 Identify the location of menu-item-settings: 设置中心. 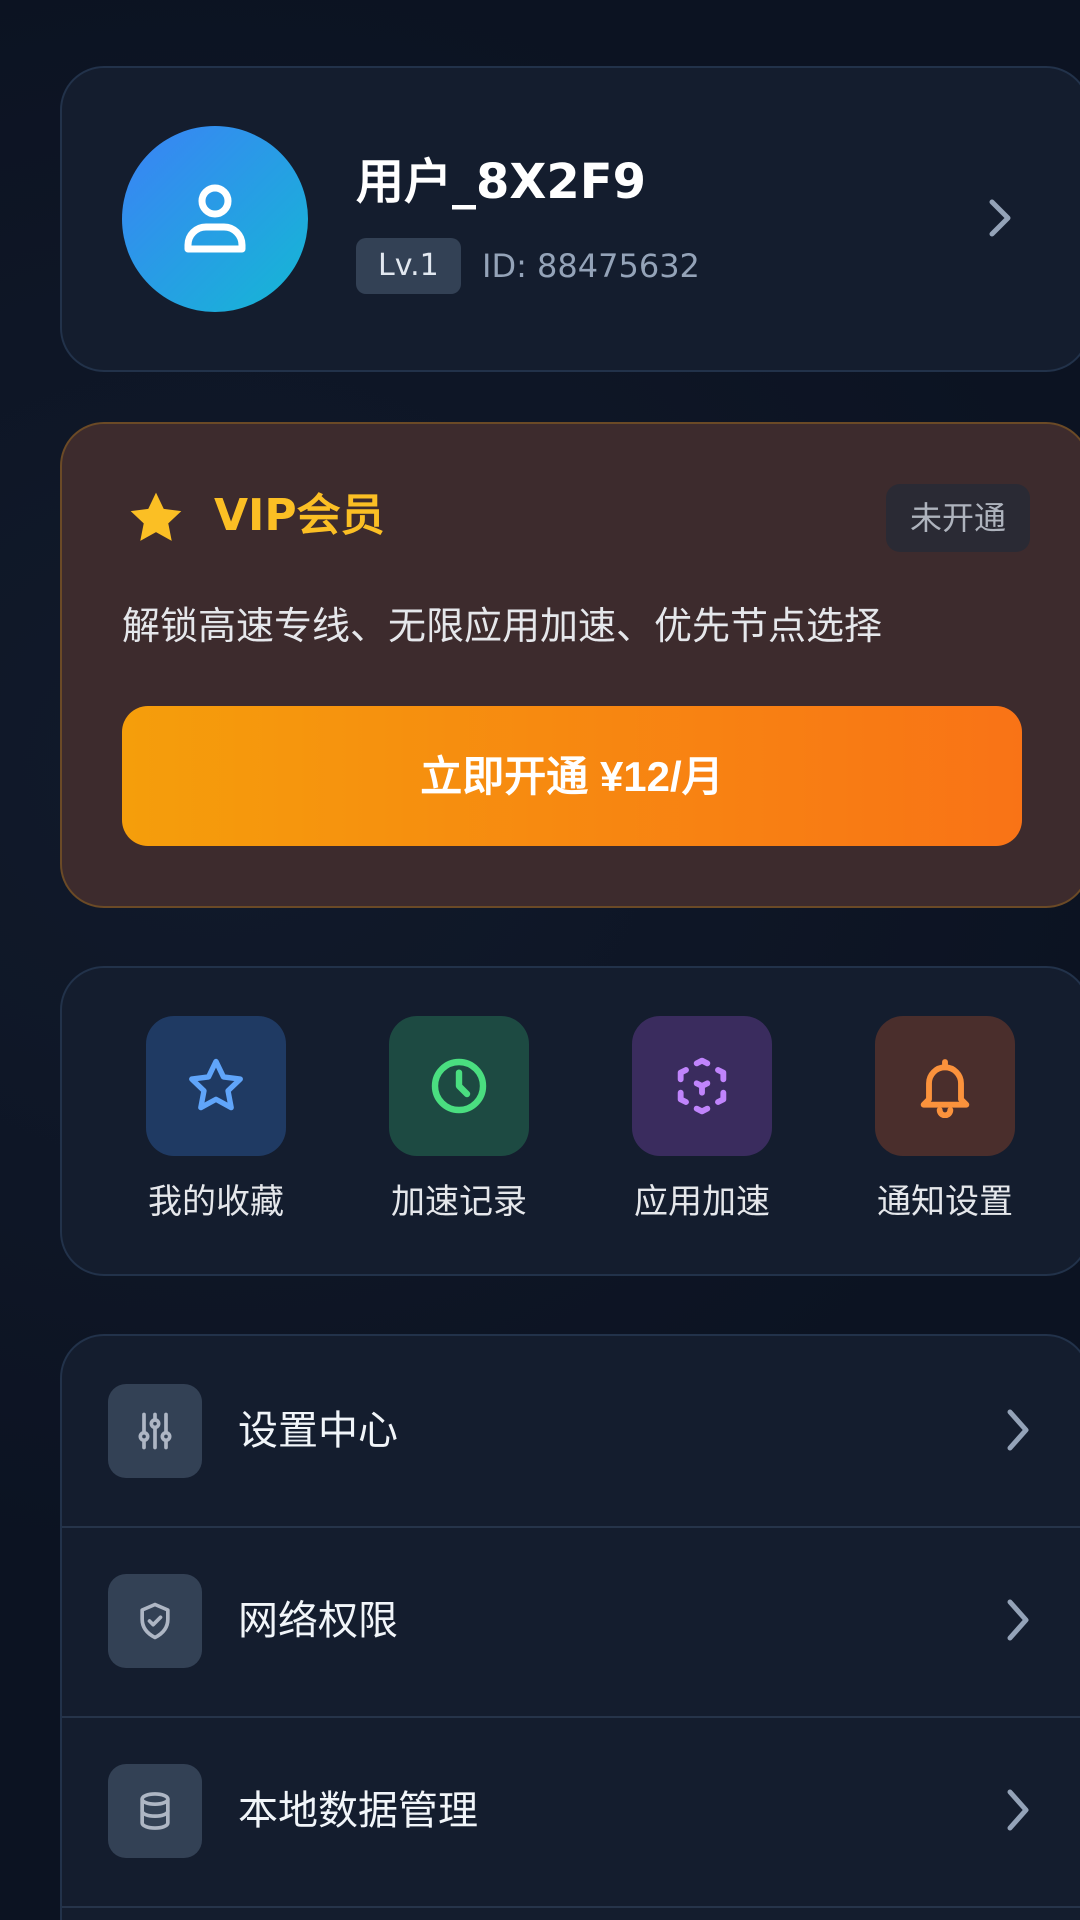
(571, 1432).